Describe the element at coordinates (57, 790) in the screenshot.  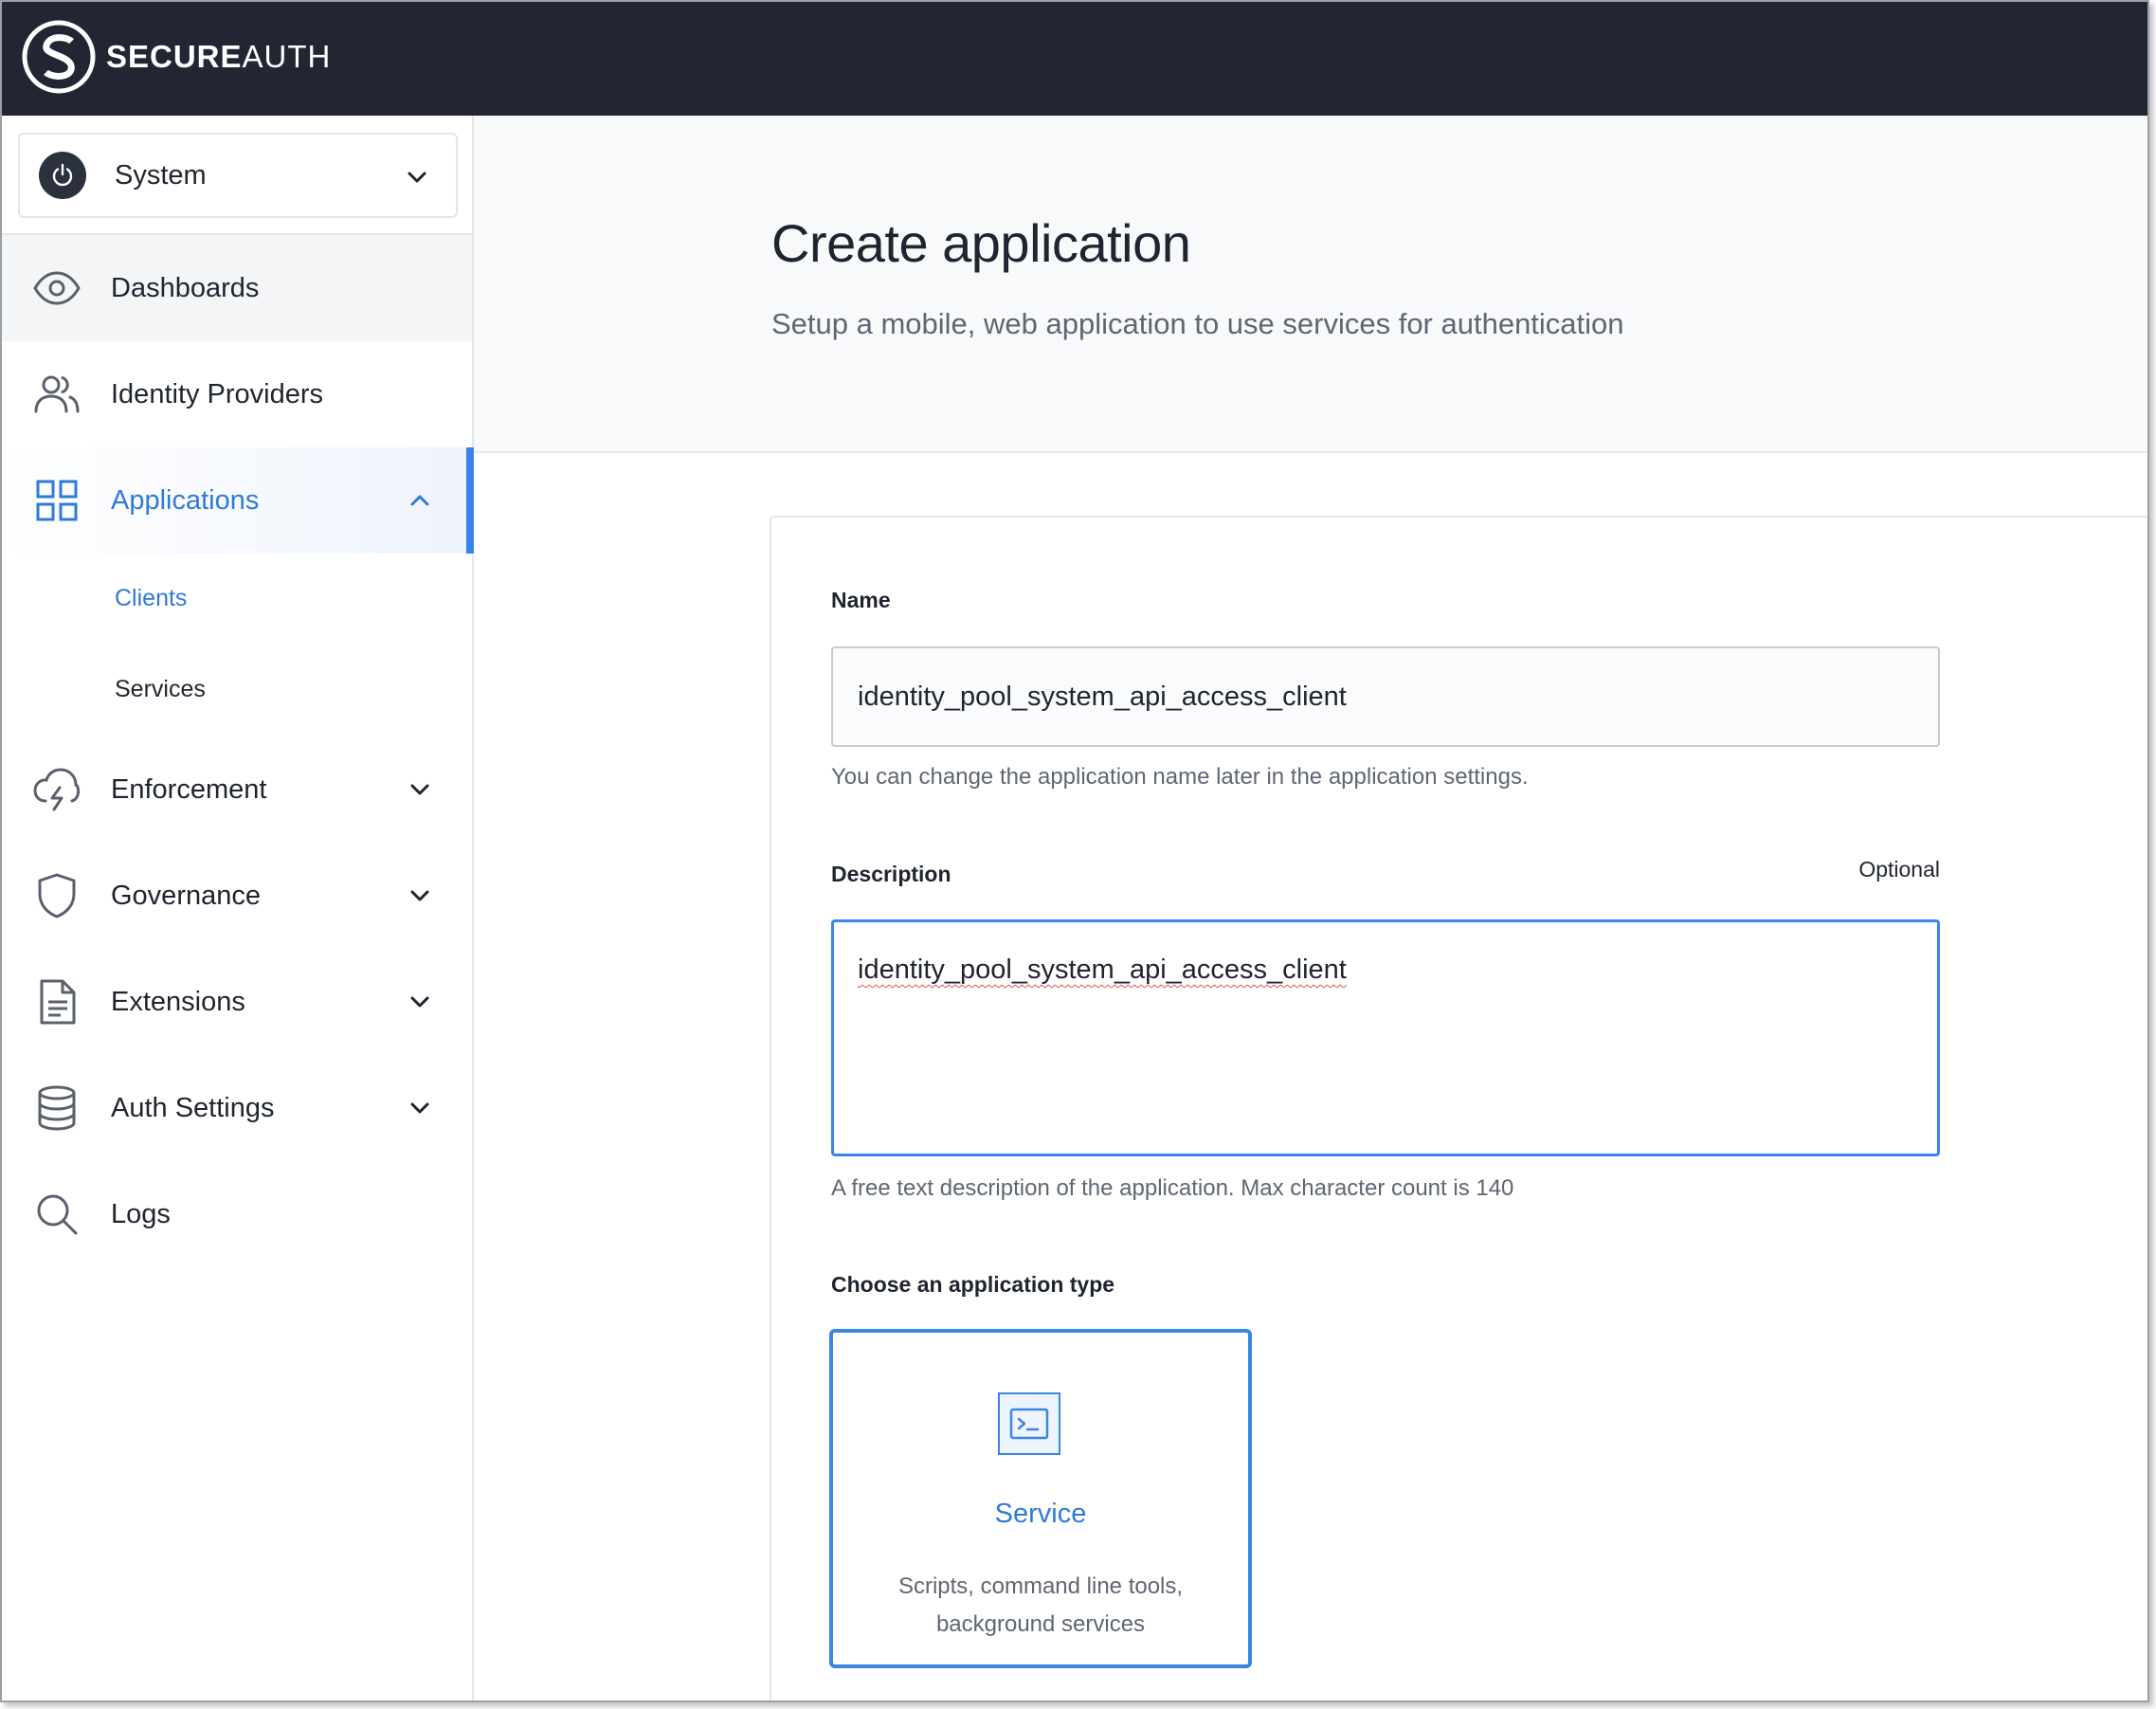
I see `cloud-lightning-icon` at that location.